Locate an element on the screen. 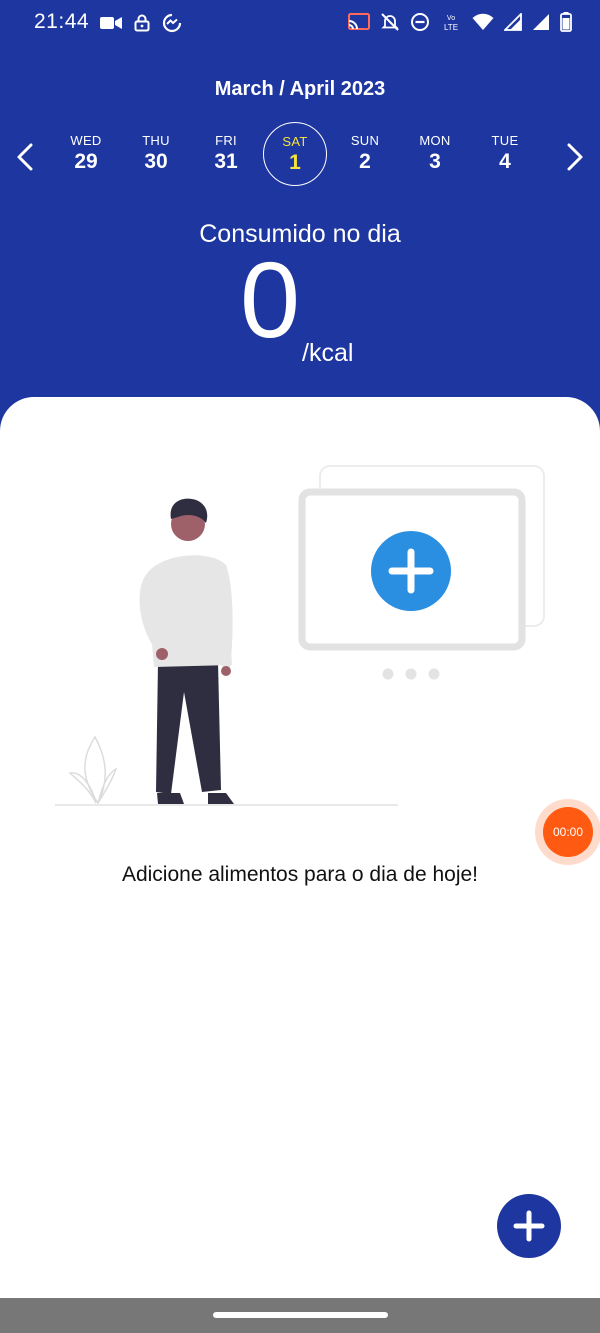  messenger-icon is located at coordinates (172, 23).